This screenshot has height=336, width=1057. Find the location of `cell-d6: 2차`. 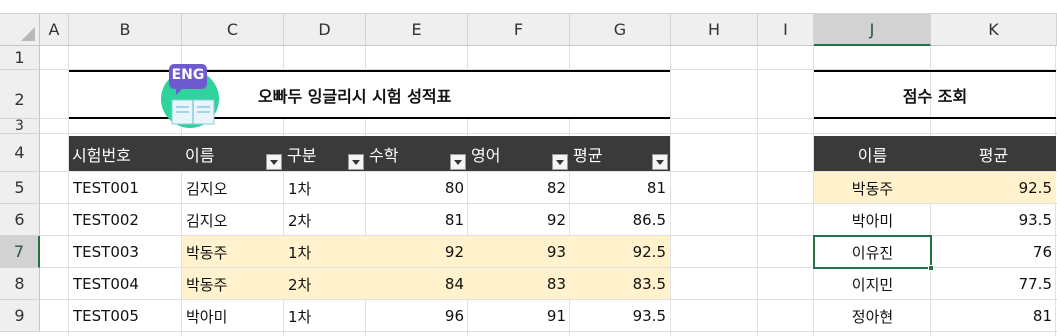

cell-d6: 2차 is located at coordinates (325, 220).